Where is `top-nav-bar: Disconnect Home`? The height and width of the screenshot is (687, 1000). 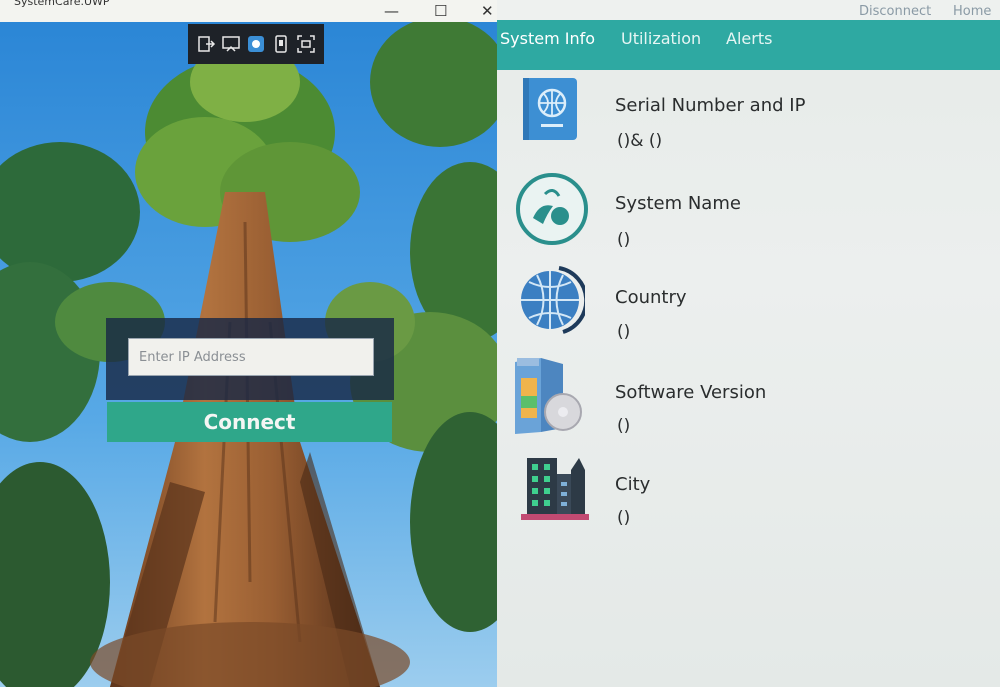
top-nav-bar: Disconnect Home is located at coordinates (748, 11).